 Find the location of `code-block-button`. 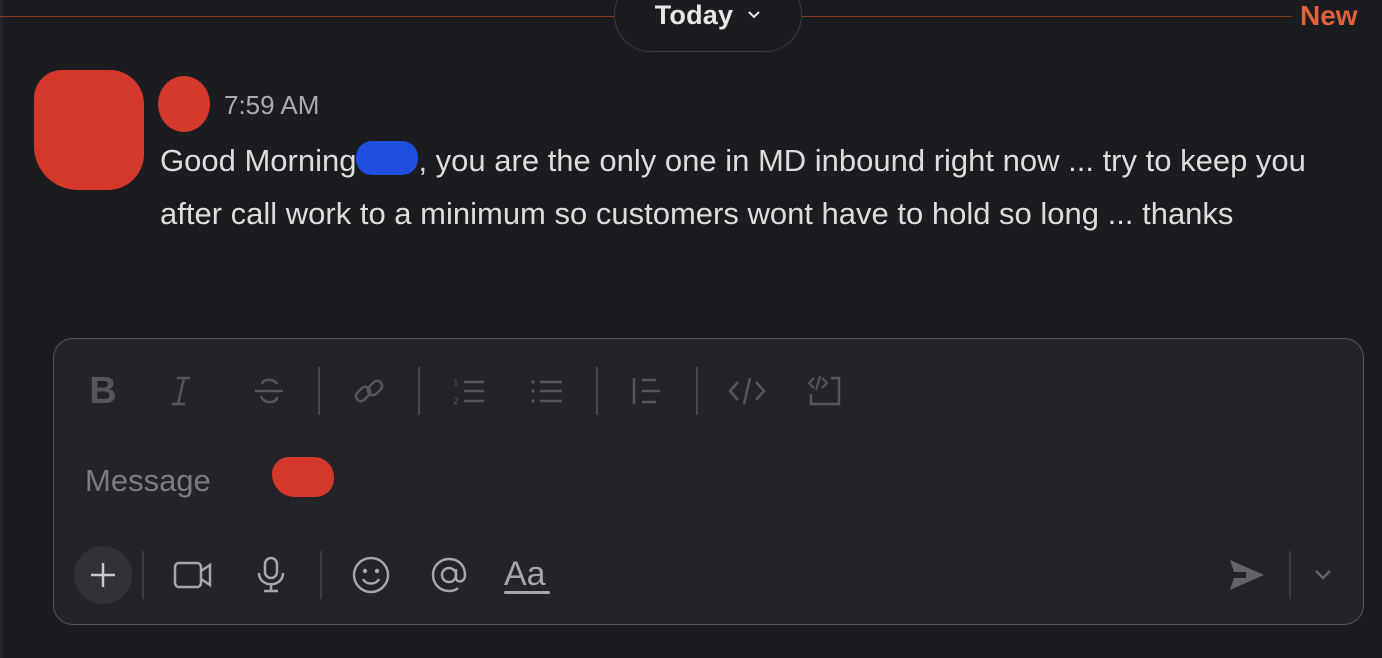

code-block-button is located at coordinates (825, 391).